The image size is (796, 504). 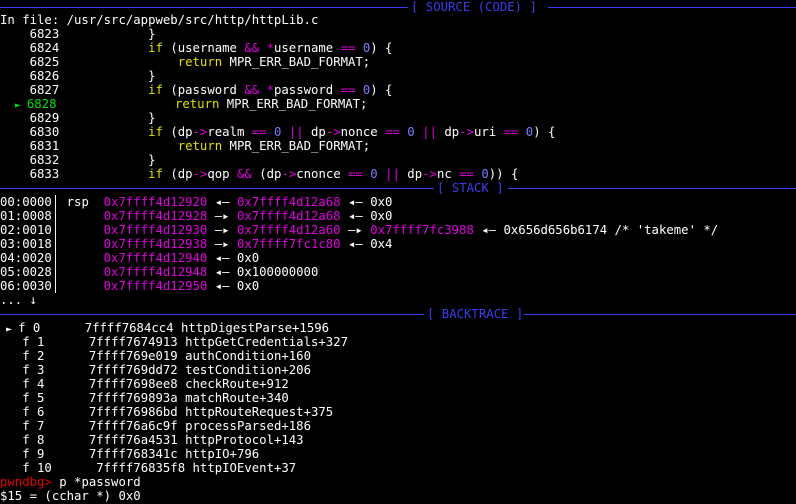 I want to click on frame-index: f 2, so click(x=37, y=356).